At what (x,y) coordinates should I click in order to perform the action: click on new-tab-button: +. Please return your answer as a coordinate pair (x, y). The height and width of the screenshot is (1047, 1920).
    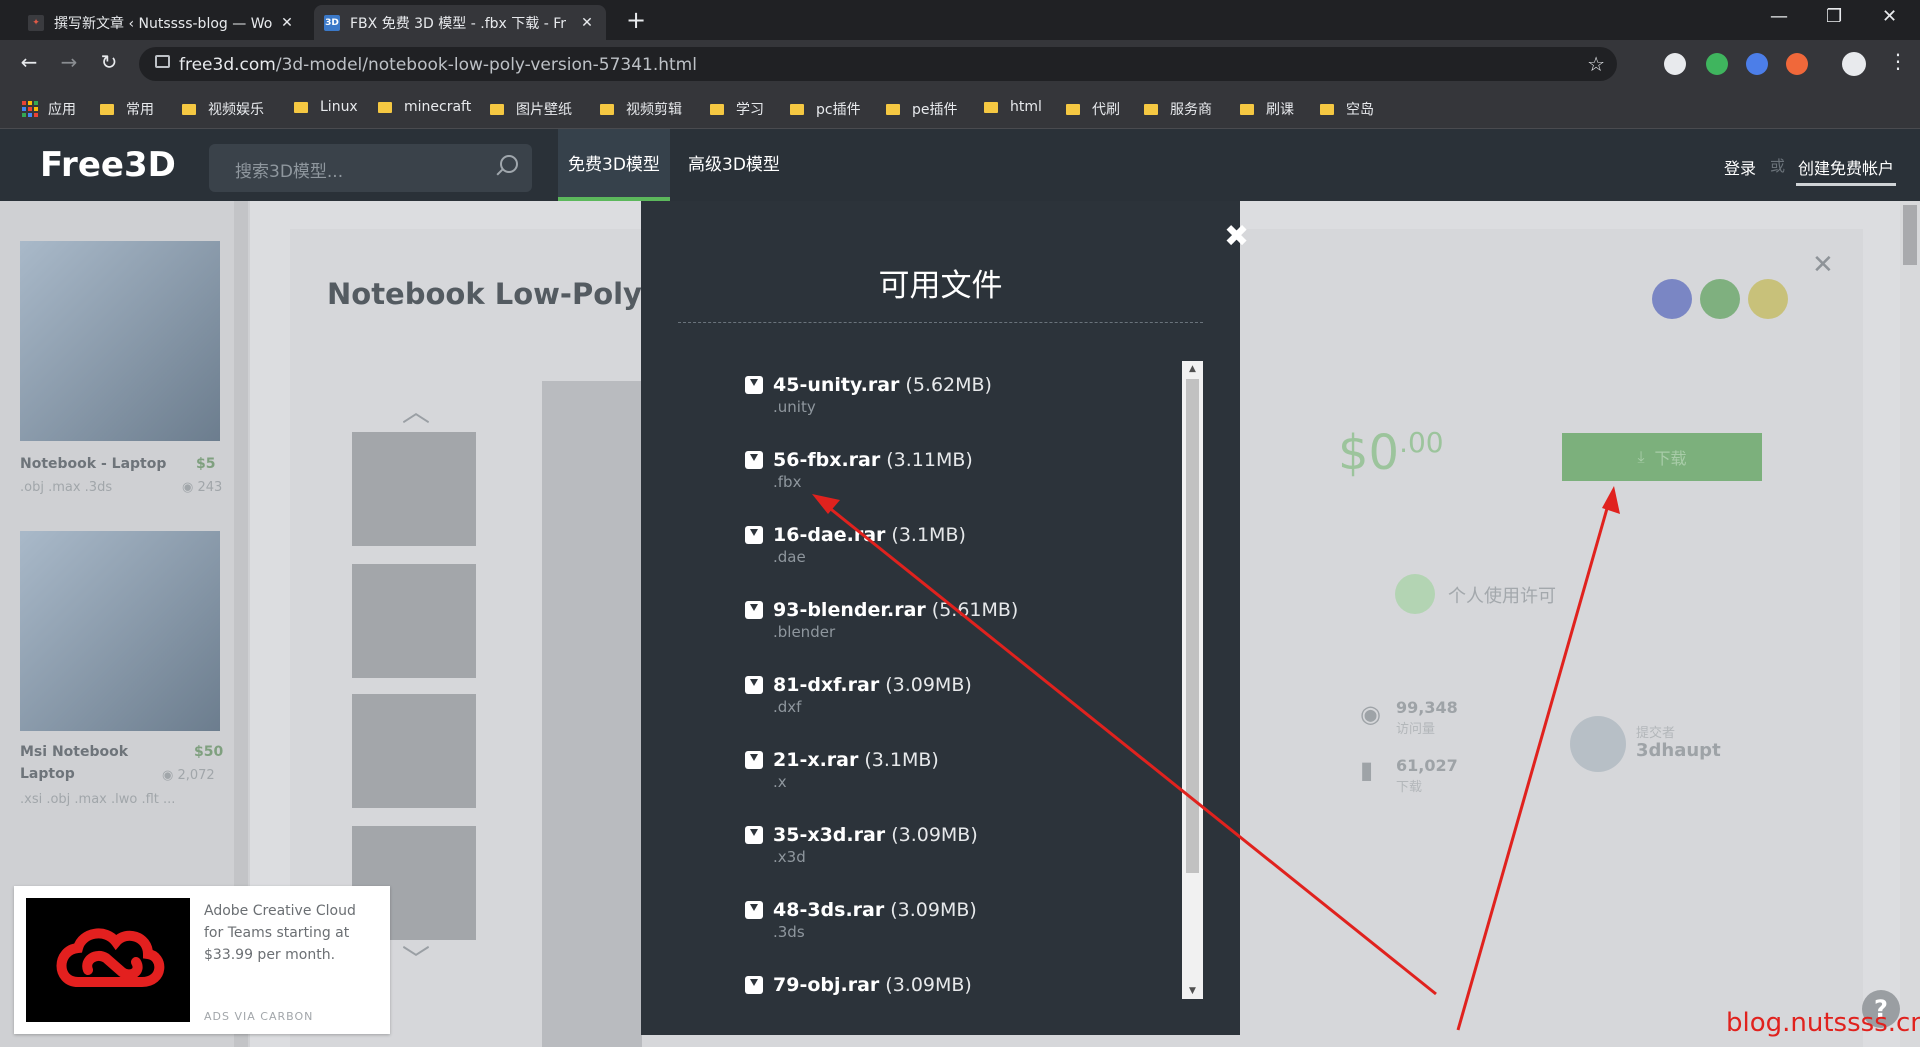
    Looking at the image, I should click on (636, 20).